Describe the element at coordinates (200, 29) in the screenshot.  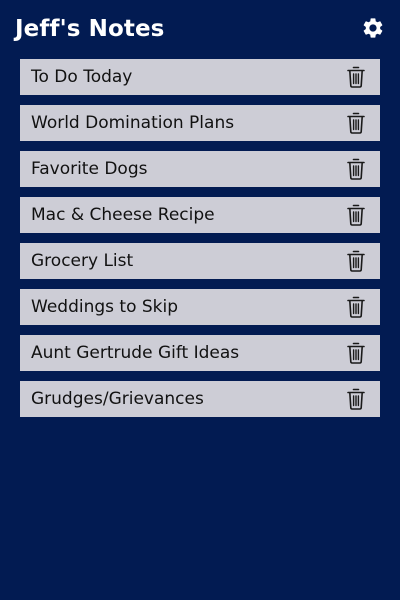
I see `app-header: Jeff's Notes` at that location.